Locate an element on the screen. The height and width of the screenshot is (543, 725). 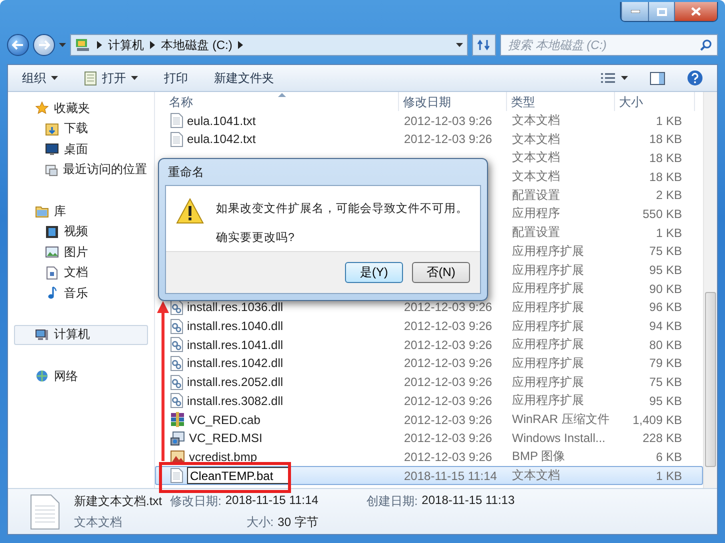
file-row: vcredist.bmp 2012-12-03 9:26 BMP 图像 6 KB is located at coordinates (429, 456).